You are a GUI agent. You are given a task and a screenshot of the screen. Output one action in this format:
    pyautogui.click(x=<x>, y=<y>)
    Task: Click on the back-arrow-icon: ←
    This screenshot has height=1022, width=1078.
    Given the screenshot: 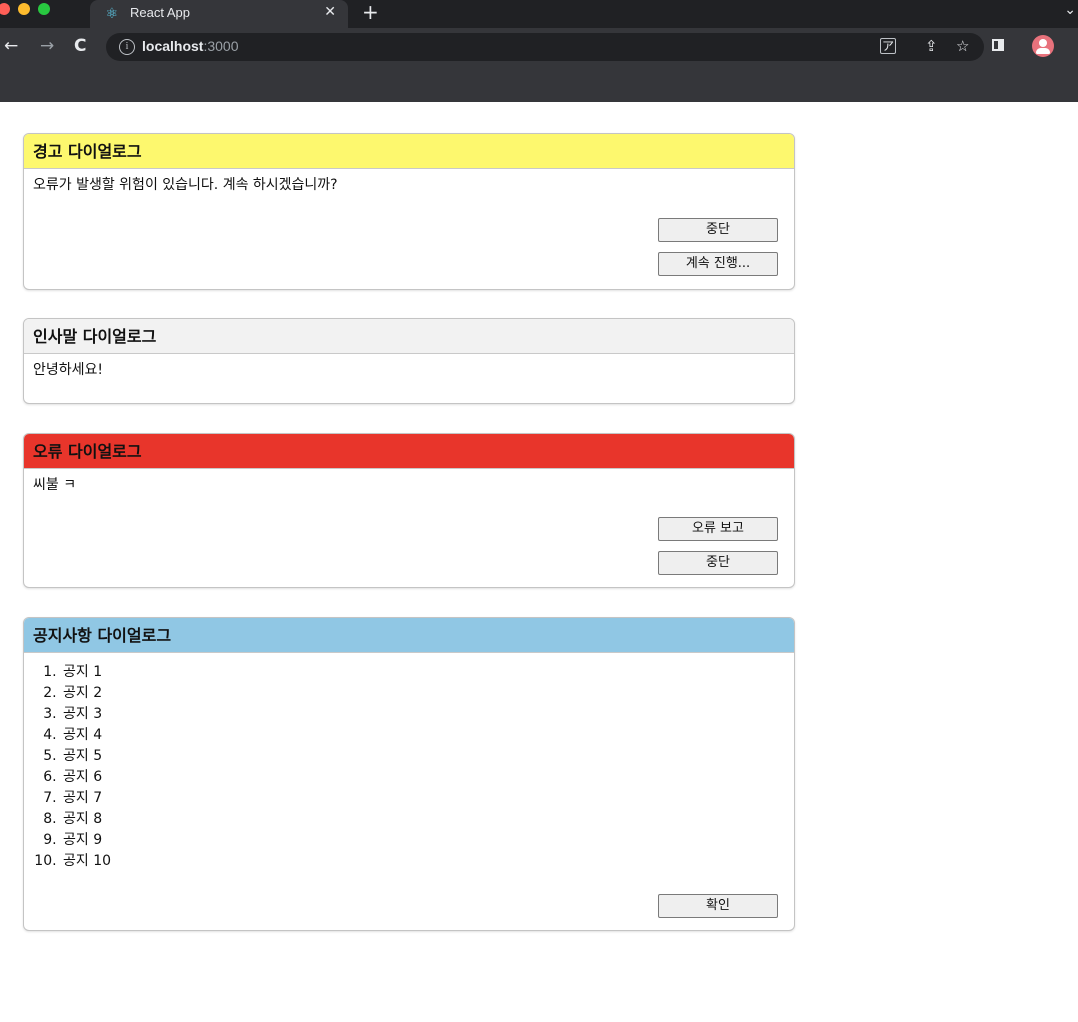 What is the action you would take?
    pyautogui.click(x=11, y=46)
    